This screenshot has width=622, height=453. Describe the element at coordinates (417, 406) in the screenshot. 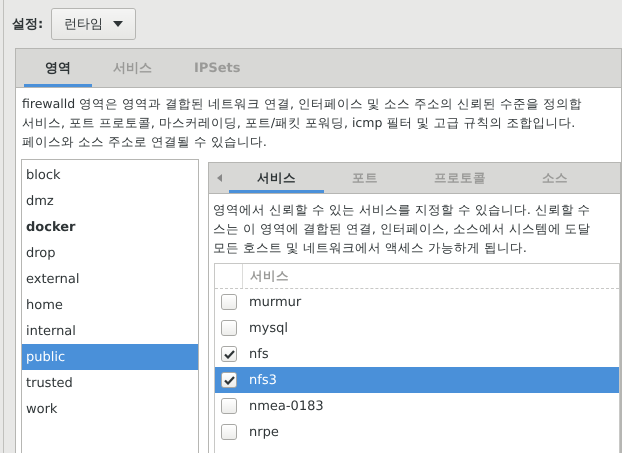

I see `service-row: nmea-0183` at that location.